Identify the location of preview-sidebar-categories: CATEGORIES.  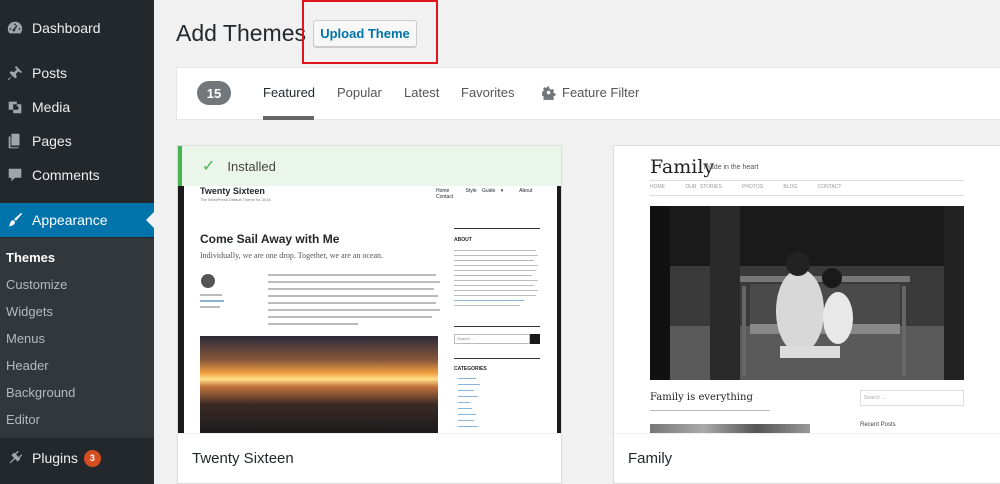
(470, 369).